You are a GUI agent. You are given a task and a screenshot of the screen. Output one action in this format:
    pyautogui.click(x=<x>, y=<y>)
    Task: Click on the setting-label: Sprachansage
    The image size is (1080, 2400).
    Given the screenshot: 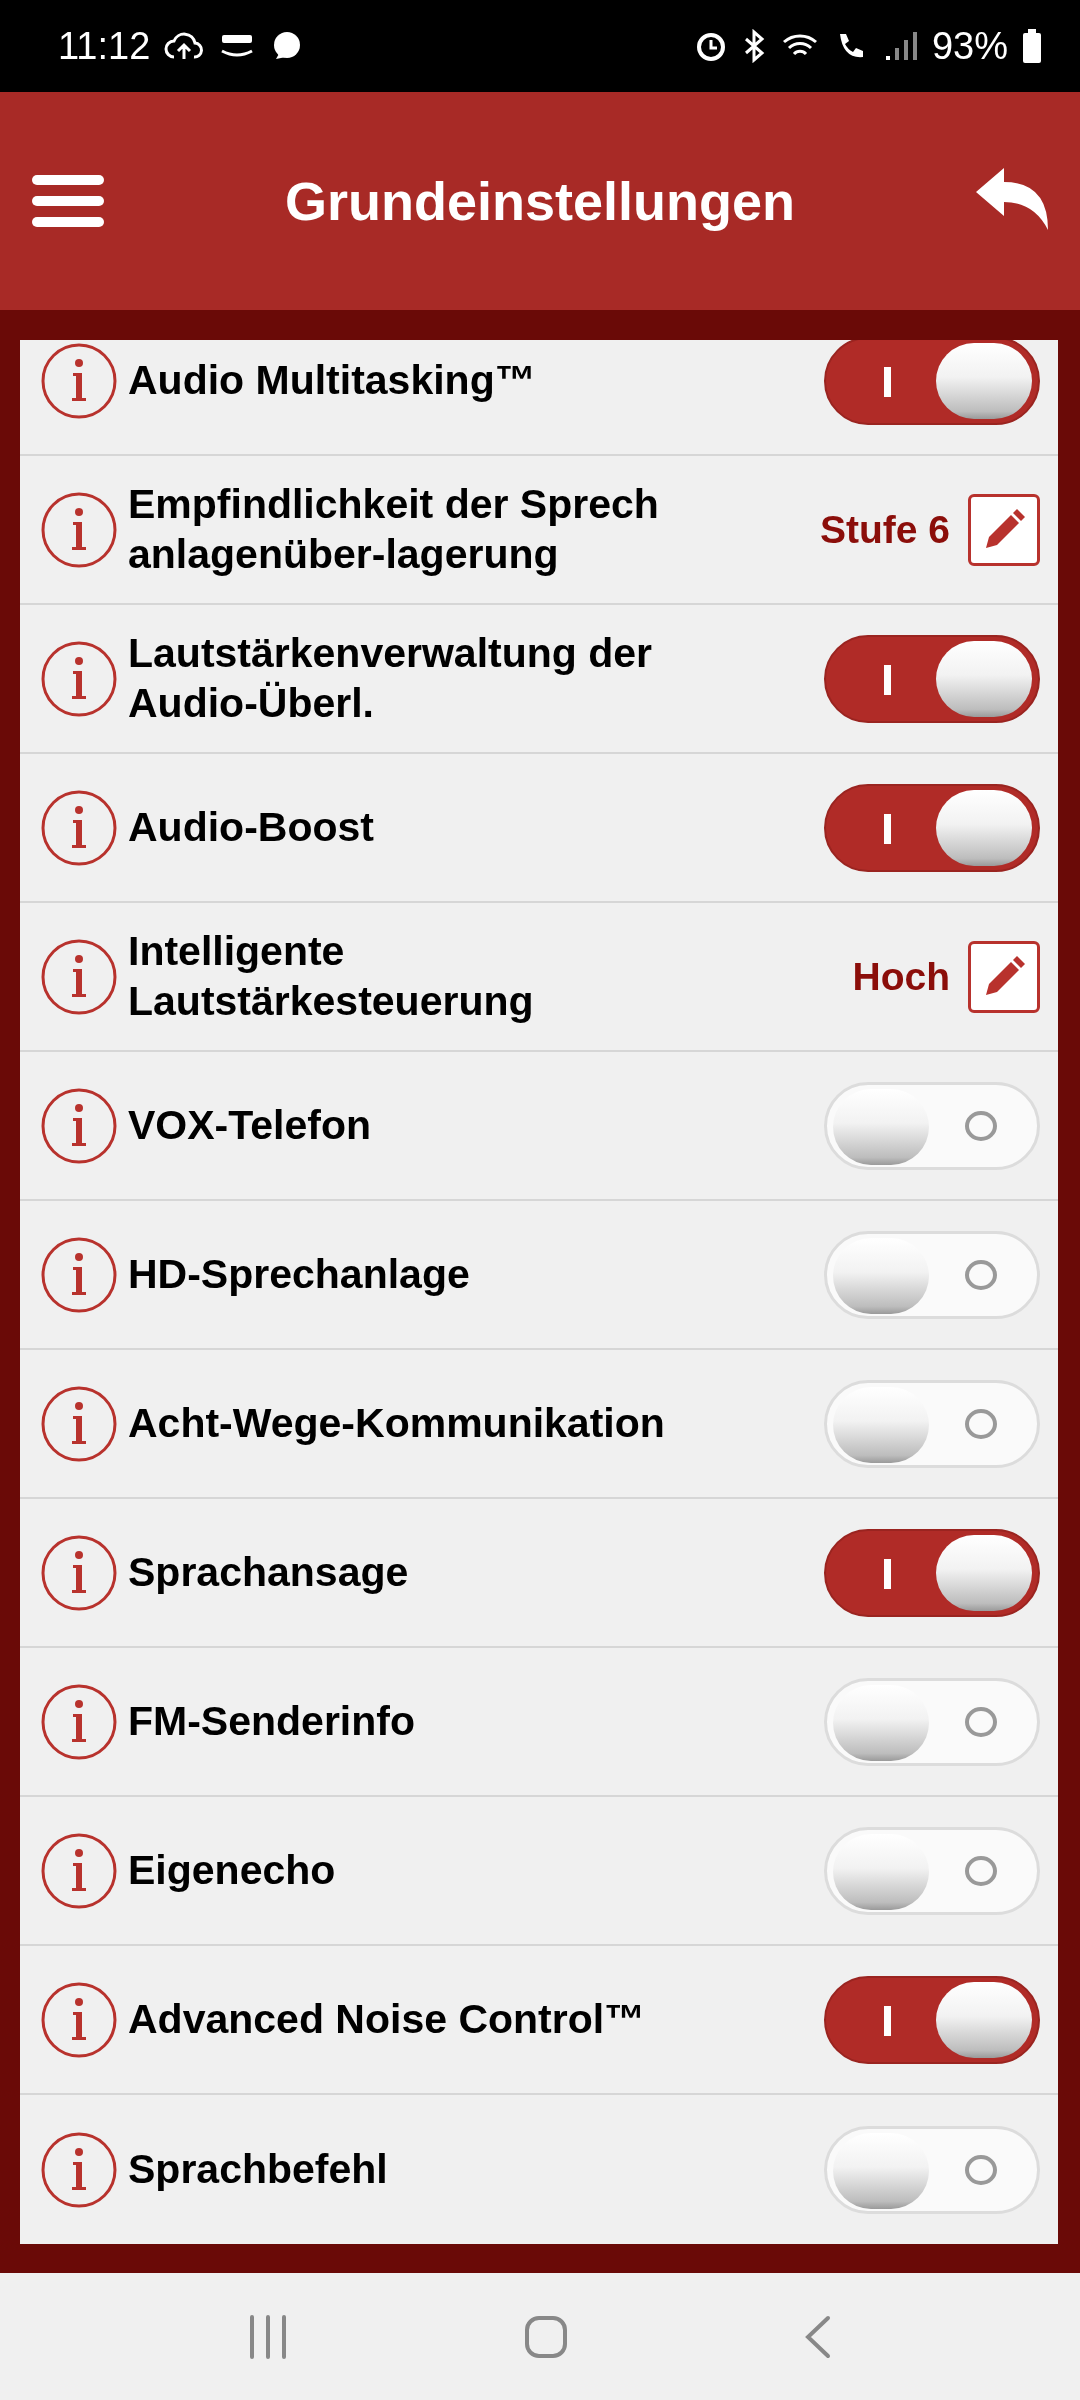 What is the action you would take?
    pyautogui.click(x=268, y=1572)
    